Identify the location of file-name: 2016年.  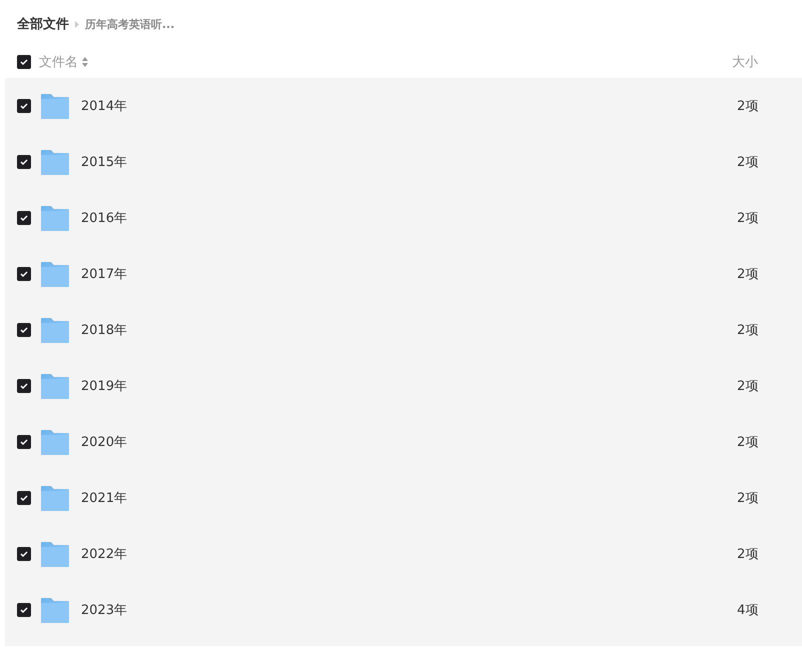
(104, 218).